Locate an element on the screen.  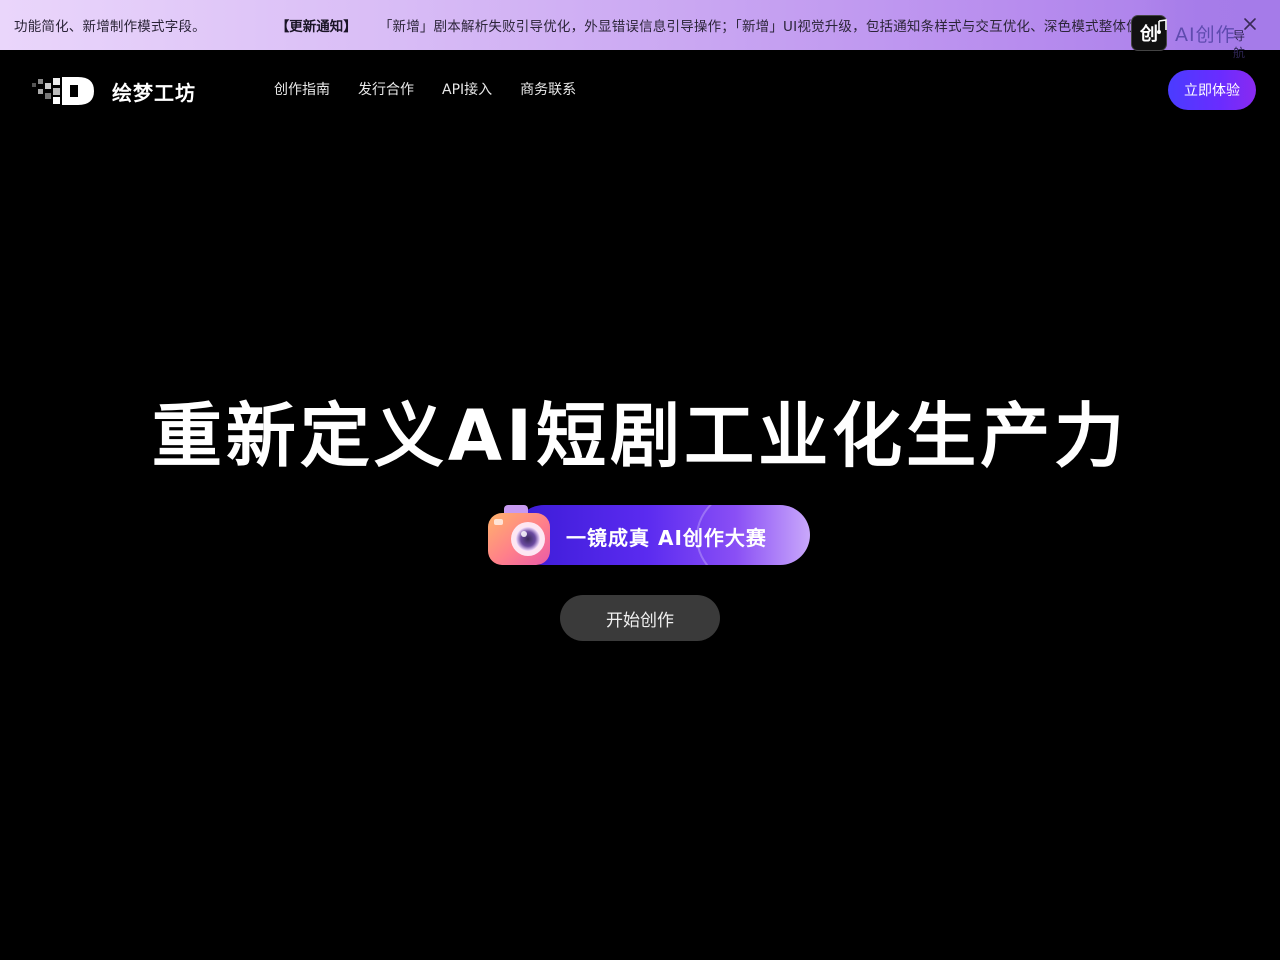
nav-item-publishing: 发行合作 is located at coordinates (386, 89).